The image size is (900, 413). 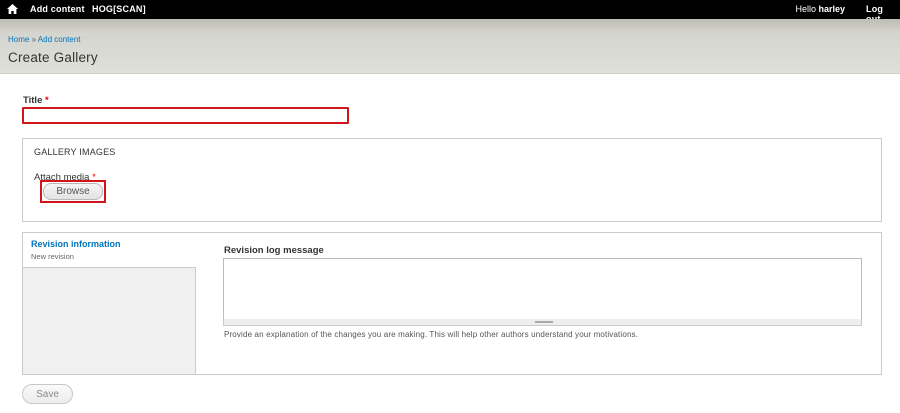 What do you see at coordinates (75, 152) in the screenshot?
I see `gallery-images-legend: GALLERY IMAGES` at bounding box center [75, 152].